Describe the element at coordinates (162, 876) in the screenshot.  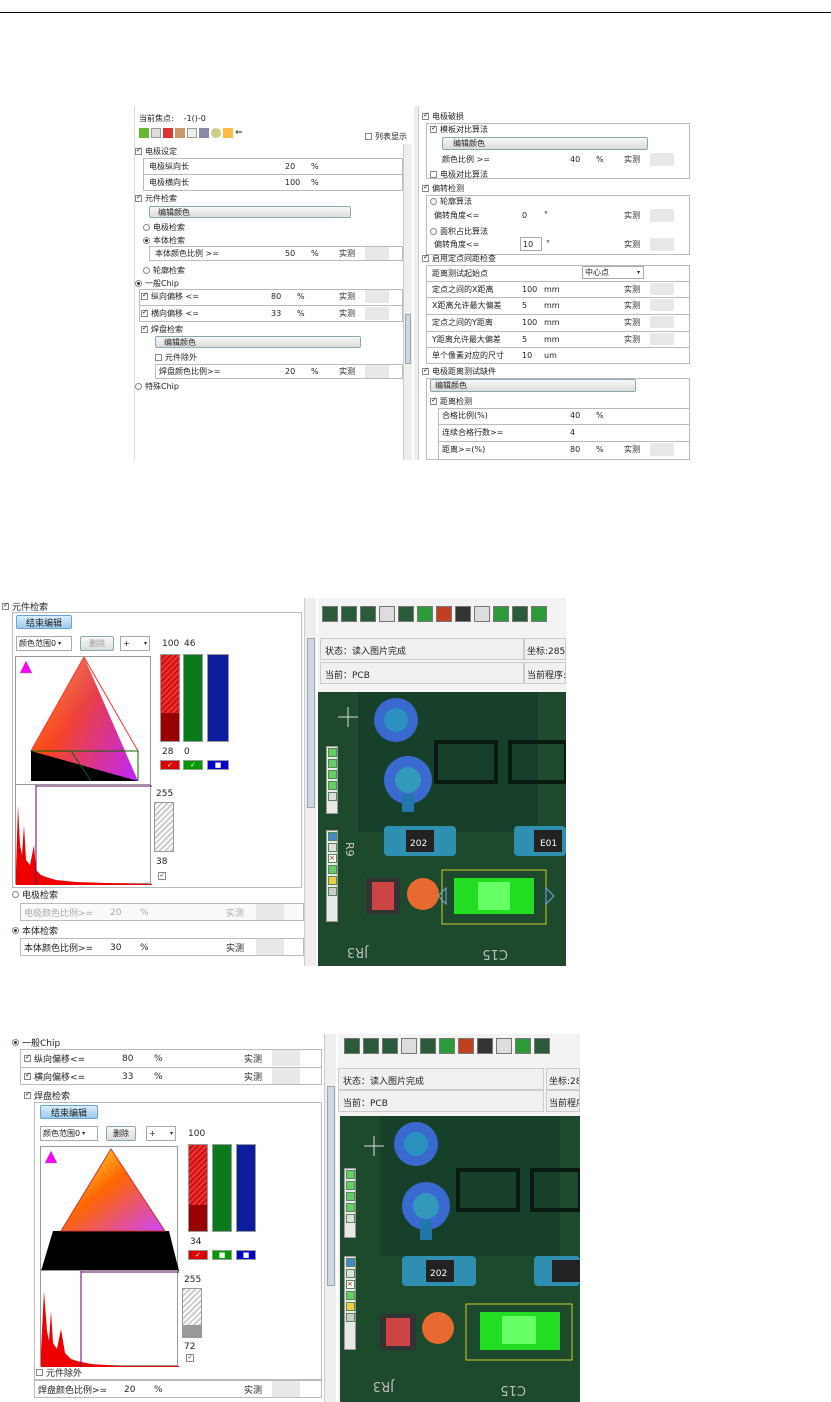
I see `hist-checkbox: ✓` at that location.